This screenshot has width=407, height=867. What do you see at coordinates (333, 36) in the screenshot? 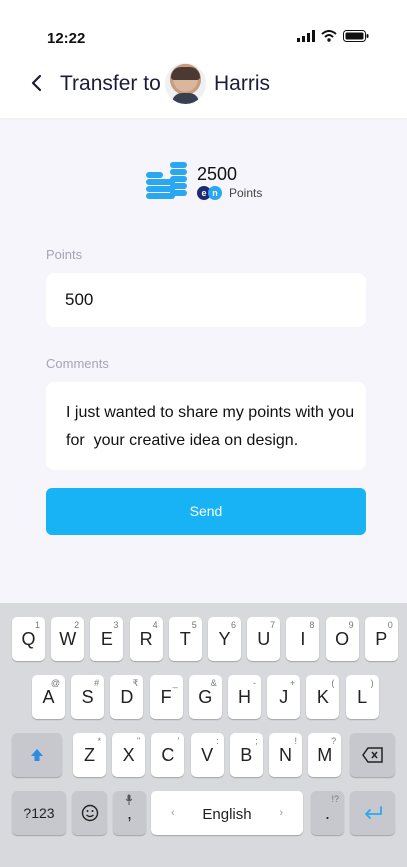
I see `status-icons` at bounding box center [333, 36].